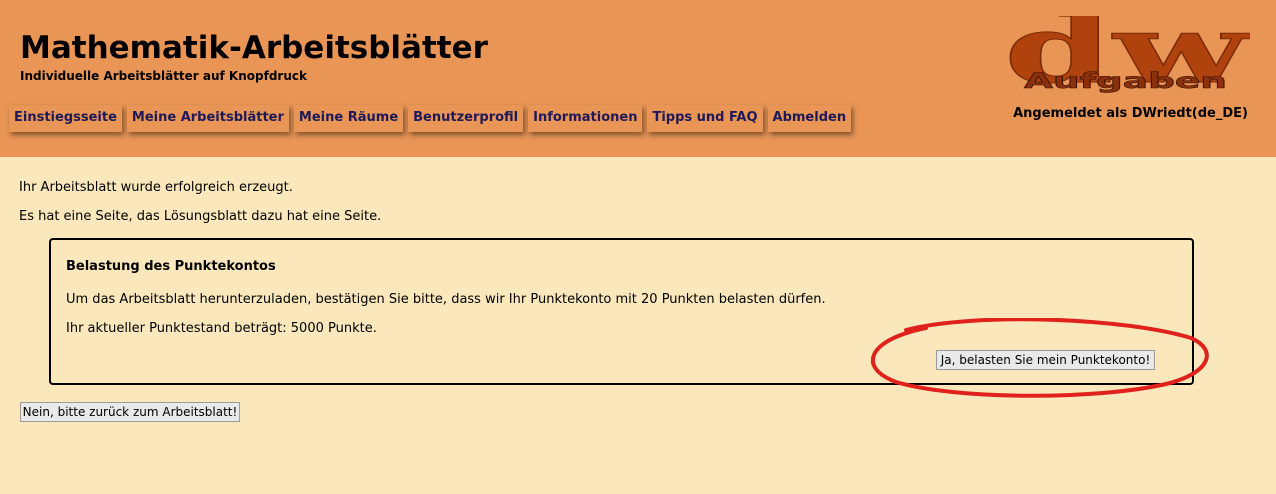  What do you see at coordinates (809, 118) in the screenshot?
I see `nav-item-abmelden: Abmelden` at bounding box center [809, 118].